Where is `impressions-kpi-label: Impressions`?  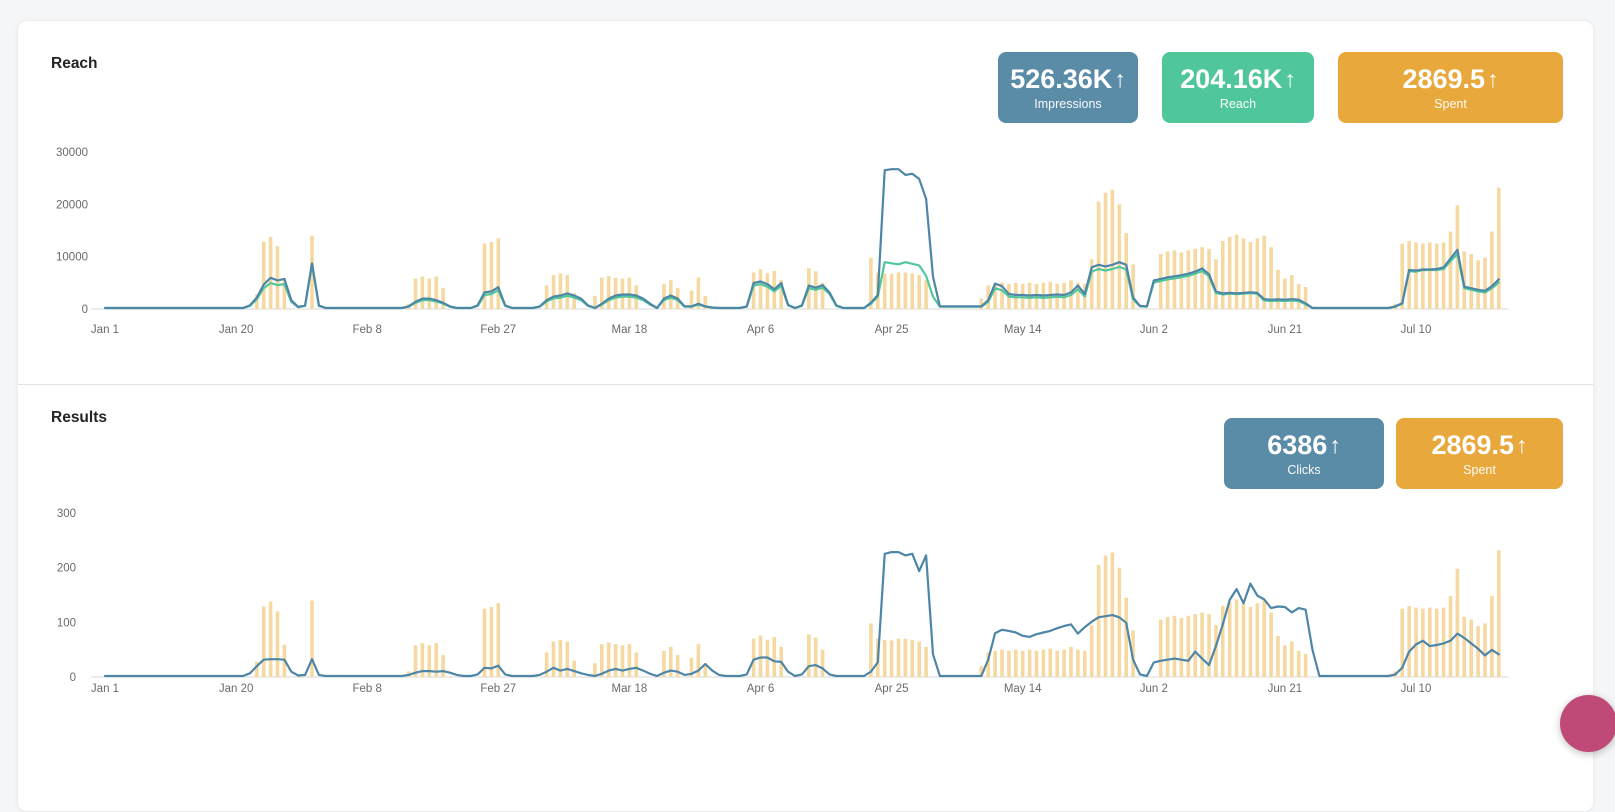 impressions-kpi-label: Impressions is located at coordinates (1068, 103).